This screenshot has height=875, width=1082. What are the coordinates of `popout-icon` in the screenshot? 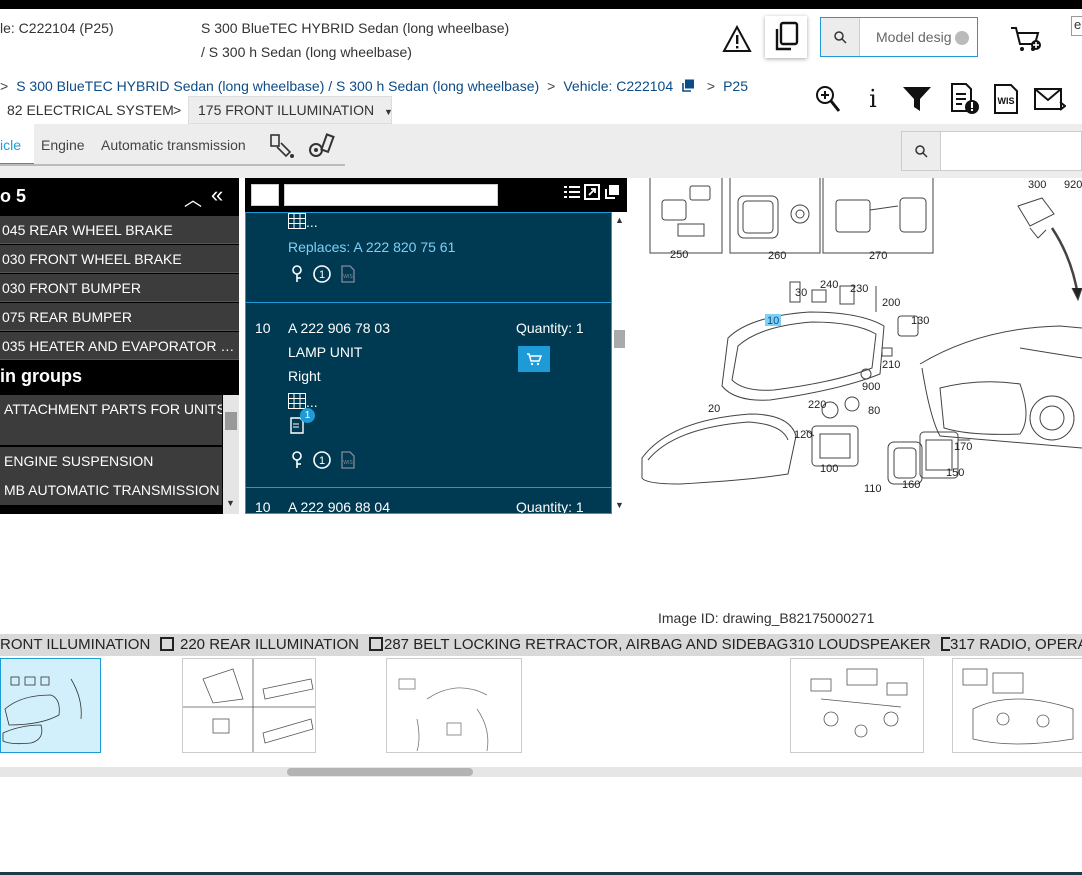 It's located at (612, 194).